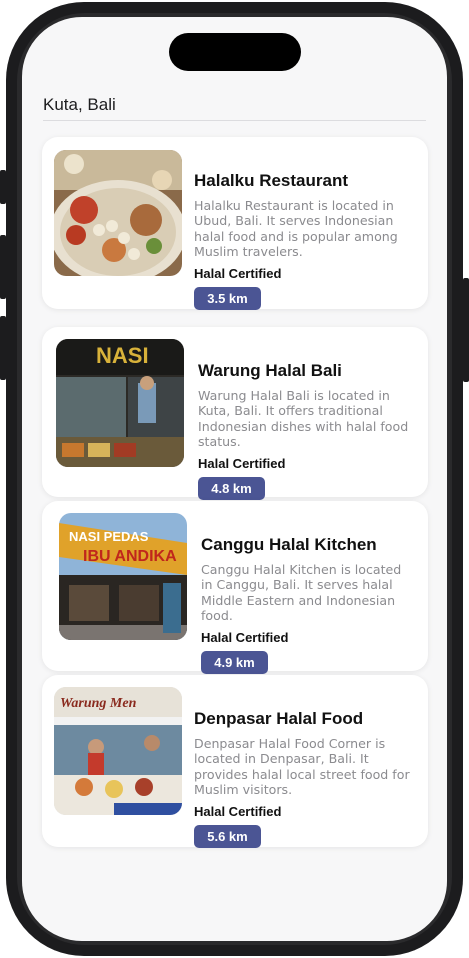  I want to click on action-button, so click(3, 187).